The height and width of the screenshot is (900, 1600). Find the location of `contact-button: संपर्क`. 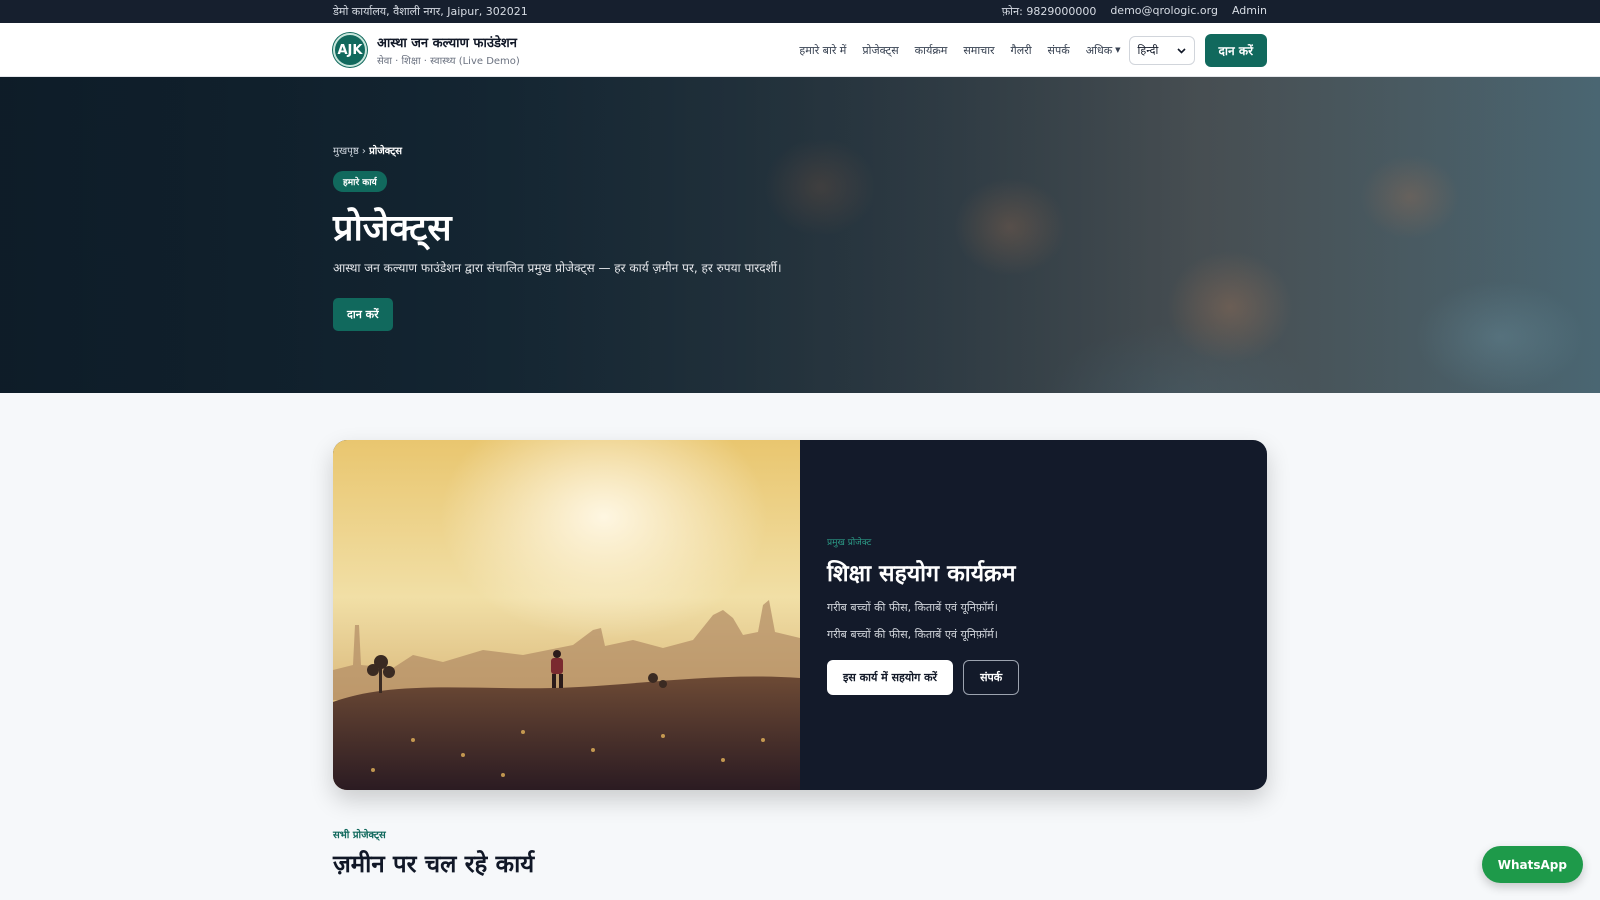

contact-button: संपर्क is located at coordinates (991, 677).